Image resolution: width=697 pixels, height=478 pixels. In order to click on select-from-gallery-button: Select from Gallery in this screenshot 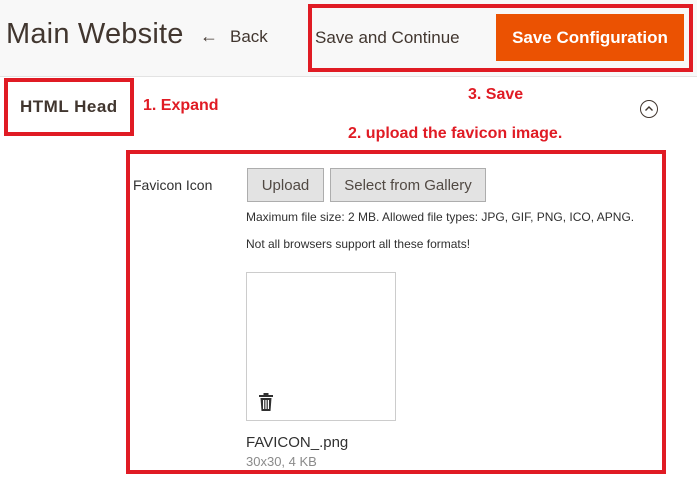, I will do `click(408, 185)`.